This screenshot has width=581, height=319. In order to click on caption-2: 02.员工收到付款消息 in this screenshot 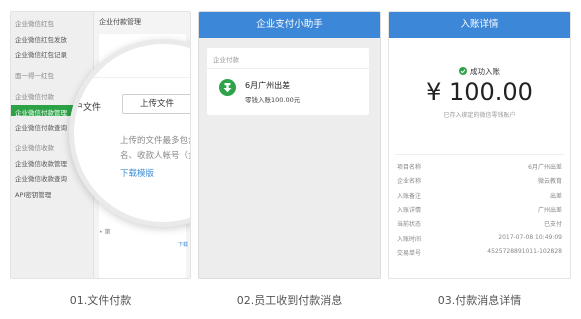, I will do `click(289, 300)`.